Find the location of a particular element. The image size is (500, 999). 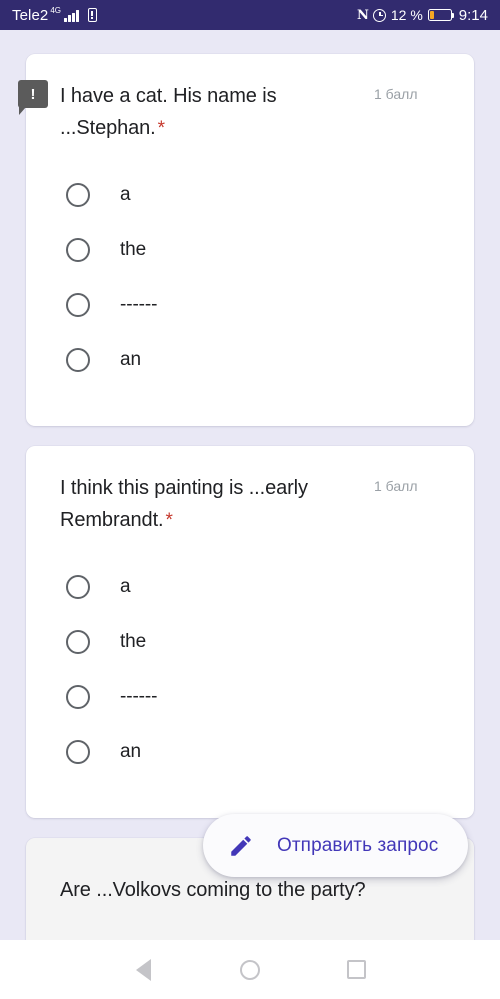

home-circle-icon is located at coordinates (249, 969).